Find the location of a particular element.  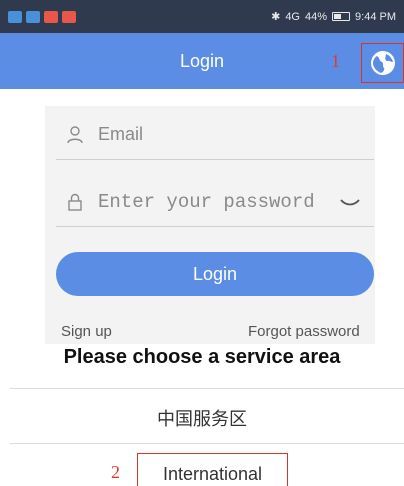

email-field: Email is located at coordinates (215, 135).